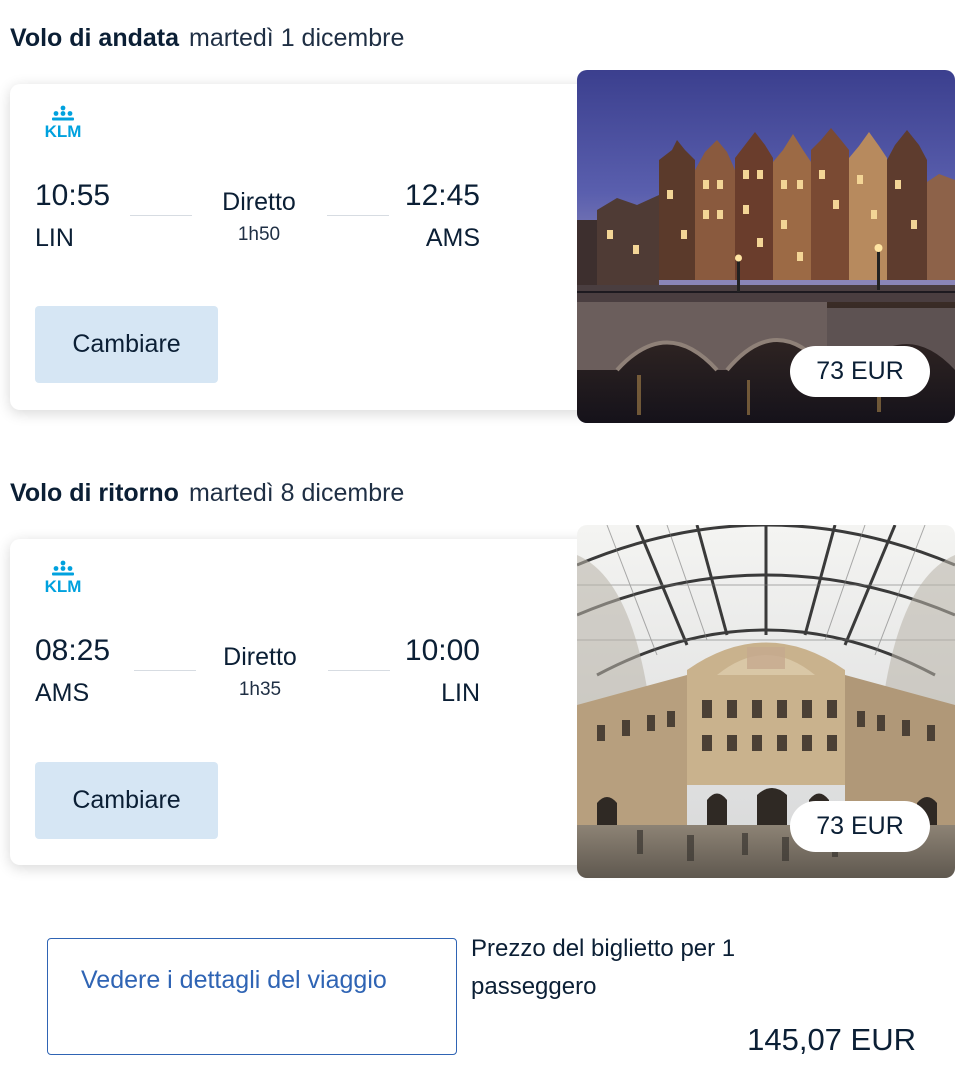 Image resolution: width=960 pixels, height=1092 pixels. What do you see at coordinates (259, 234) in the screenshot?
I see `flight-duration: 1h50` at bounding box center [259, 234].